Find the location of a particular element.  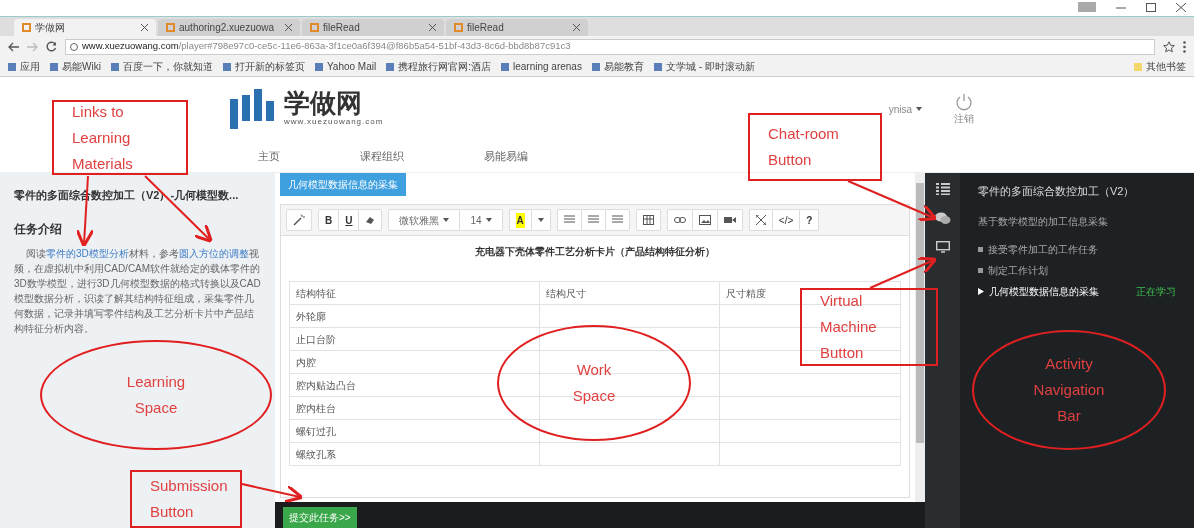

eraser-icon is located at coordinates (370, 220).